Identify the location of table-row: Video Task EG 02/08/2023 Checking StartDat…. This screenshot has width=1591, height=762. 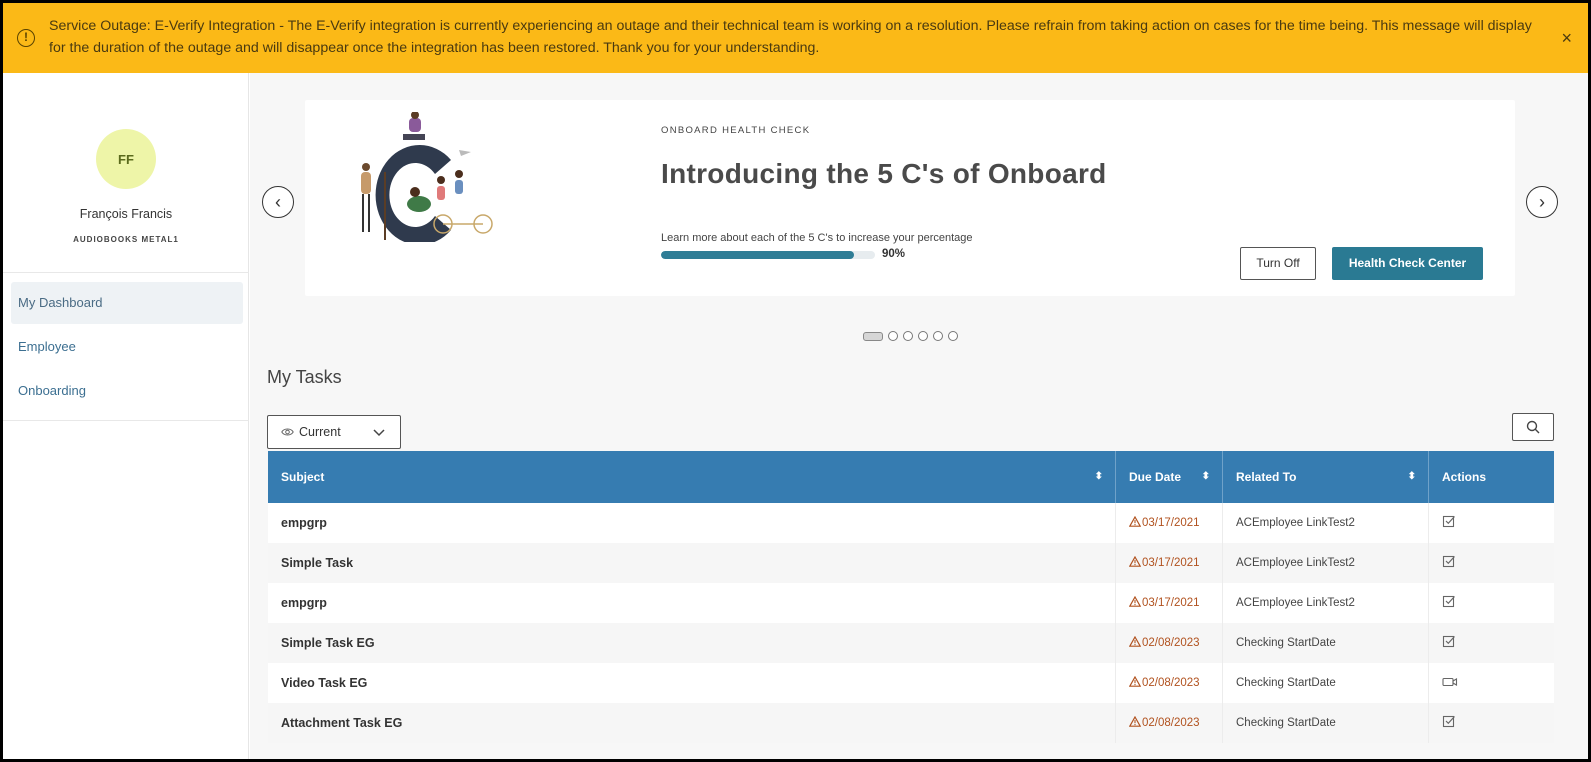
(911, 683).